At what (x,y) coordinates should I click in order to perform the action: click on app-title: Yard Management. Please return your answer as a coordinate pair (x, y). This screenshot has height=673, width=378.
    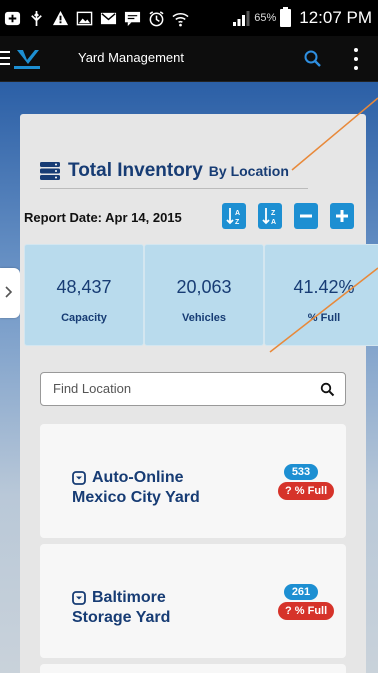
    Looking at the image, I should click on (131, 57).